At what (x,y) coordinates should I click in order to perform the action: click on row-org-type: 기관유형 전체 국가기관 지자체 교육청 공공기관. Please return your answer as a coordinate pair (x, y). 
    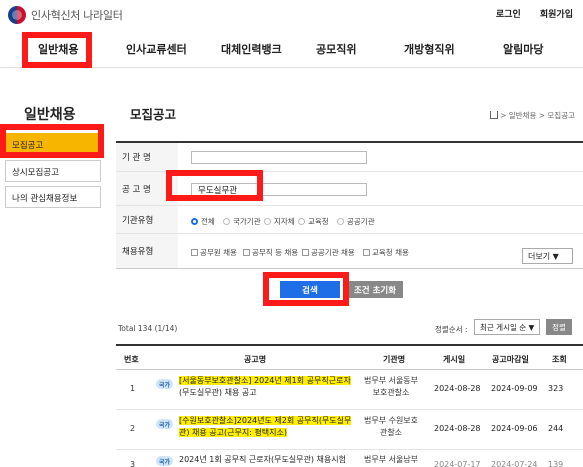
    Looking at the image, I should click on (349, 220).